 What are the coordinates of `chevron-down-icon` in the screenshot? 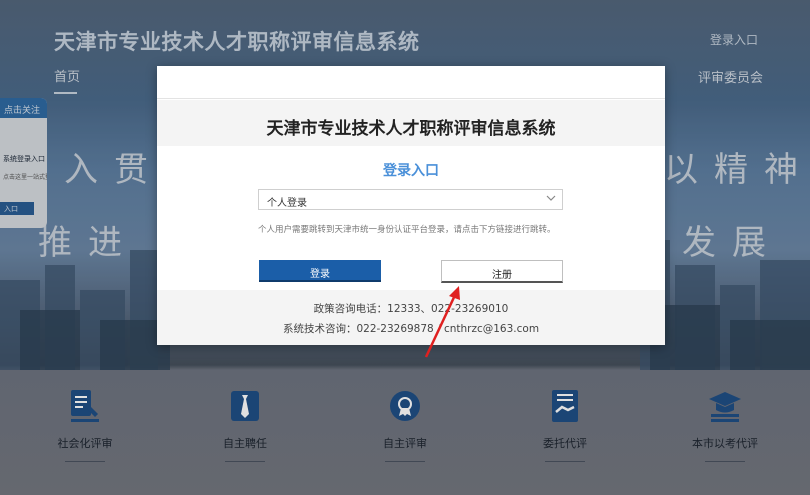 It's located at (551, 198).